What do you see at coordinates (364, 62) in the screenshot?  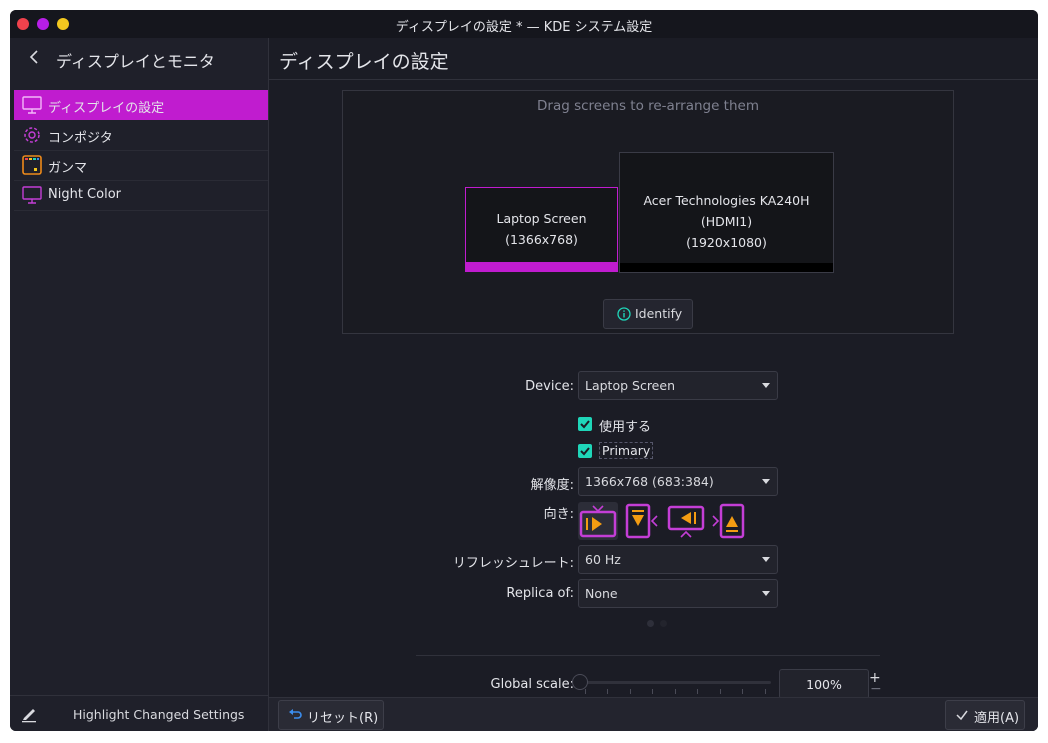 I see `page-title: ディスプレイの設定` at bounding box center [364, 62].